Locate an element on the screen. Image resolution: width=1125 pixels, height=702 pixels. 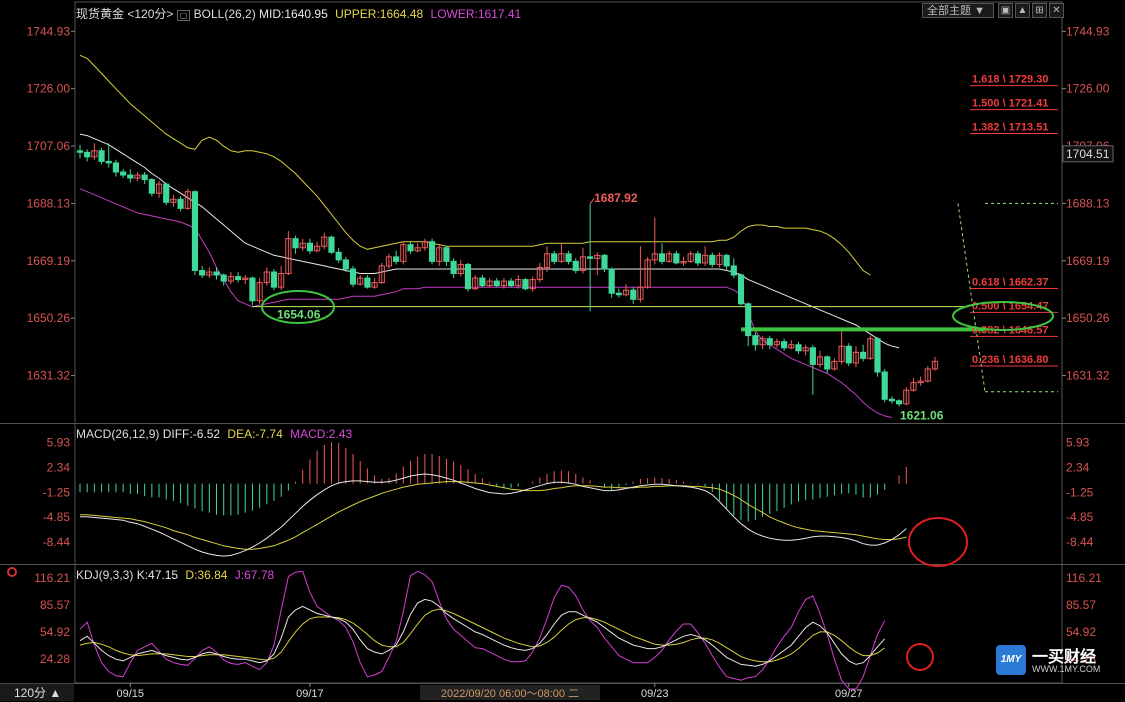
period-selector: <120分> is located at coordinates (150, 14).